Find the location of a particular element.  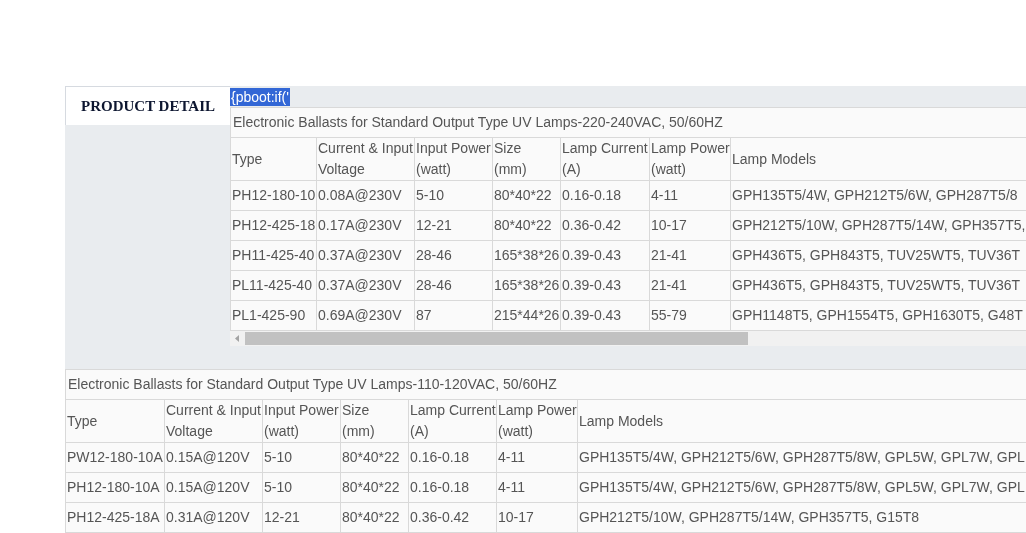

horizontal-scrollbar is located at coordinates (628, 338).